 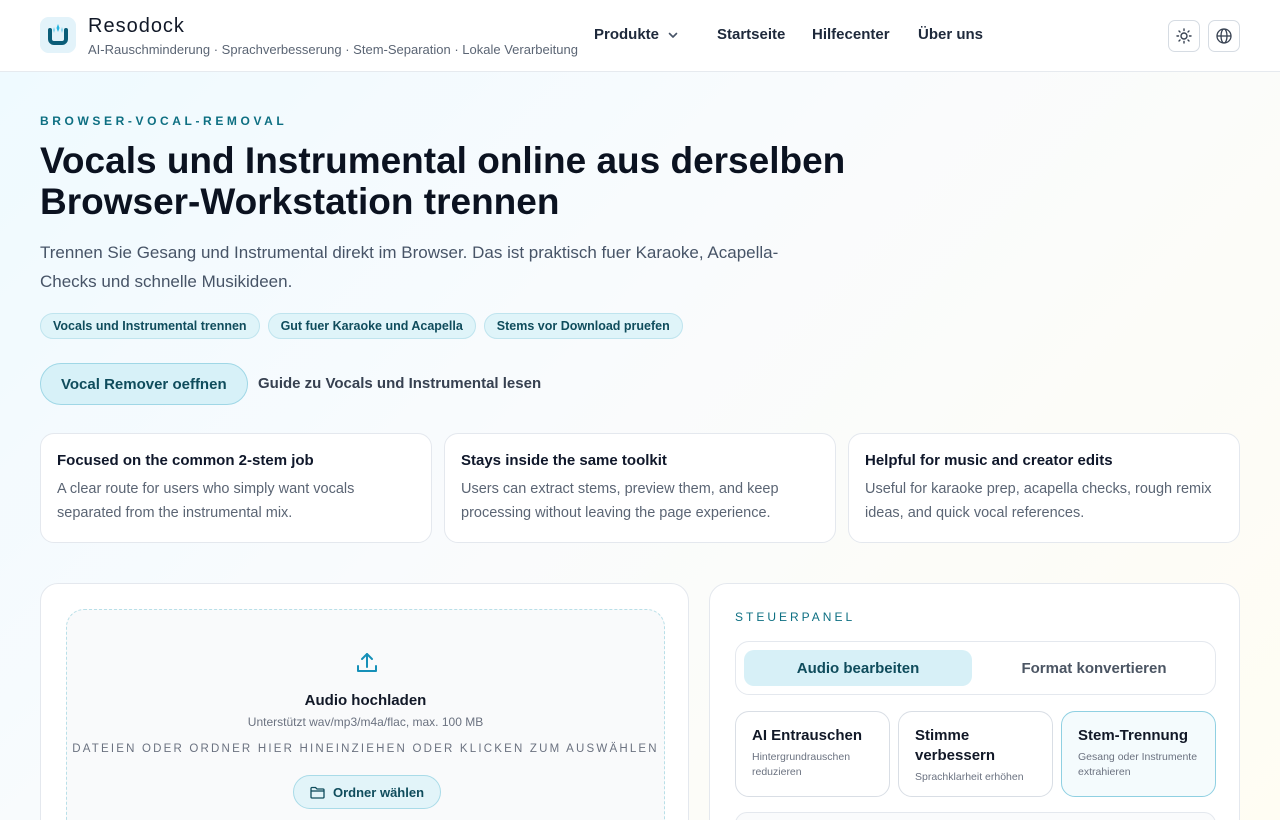 I want to click on chip-stems-preview: Stems vor Download pruefen, so click(x=583, y=326).